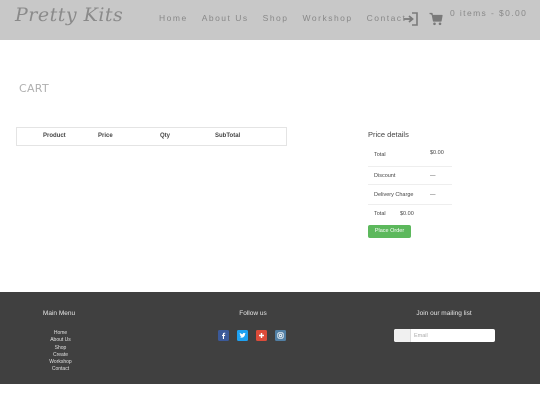  I want to click on nav-home: Home, so click(173, 18).